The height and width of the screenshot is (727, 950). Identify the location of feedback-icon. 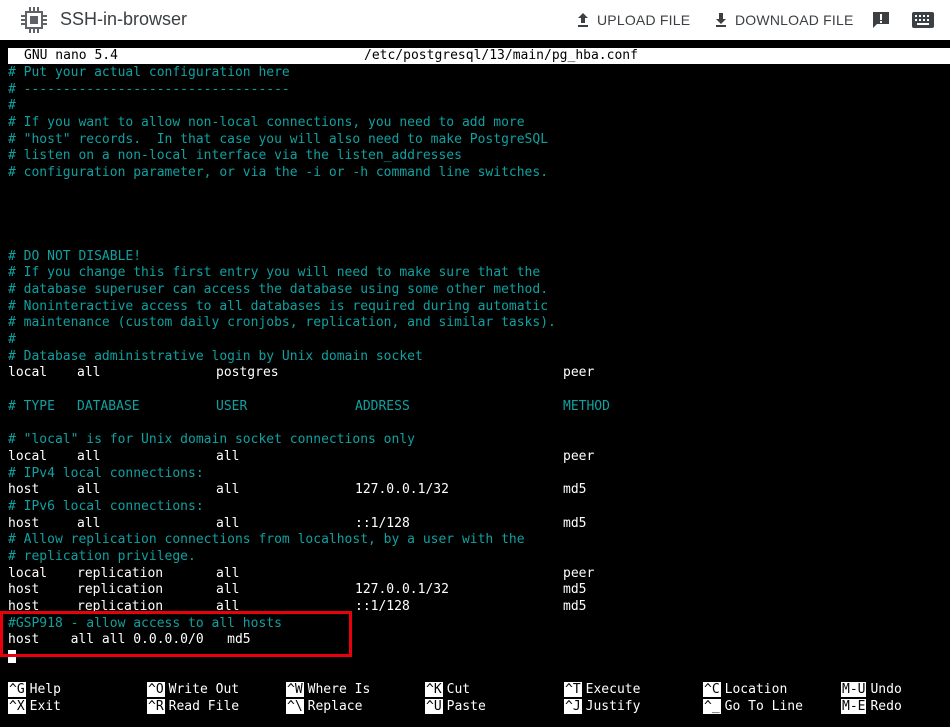
(881, 20).